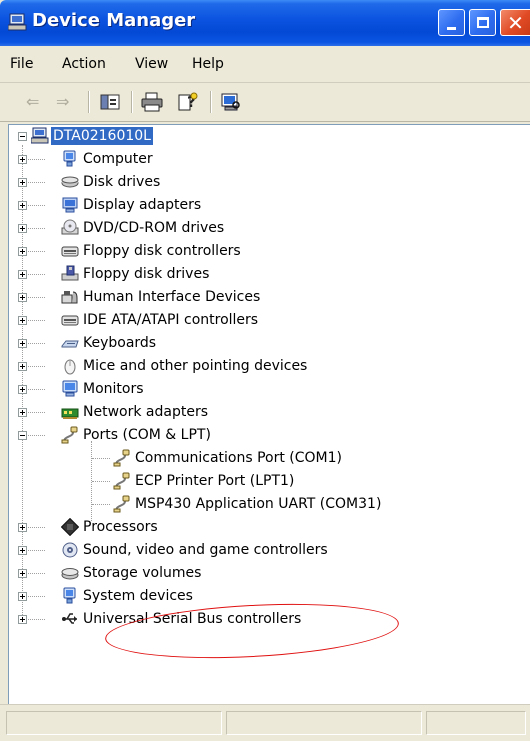 The width and height of the screenshot is (530, 741). What do you see at coordinates (265, 64) in the screenshot?
I see `menu-bar: File Action View Help` at bounding box center [265, 64].